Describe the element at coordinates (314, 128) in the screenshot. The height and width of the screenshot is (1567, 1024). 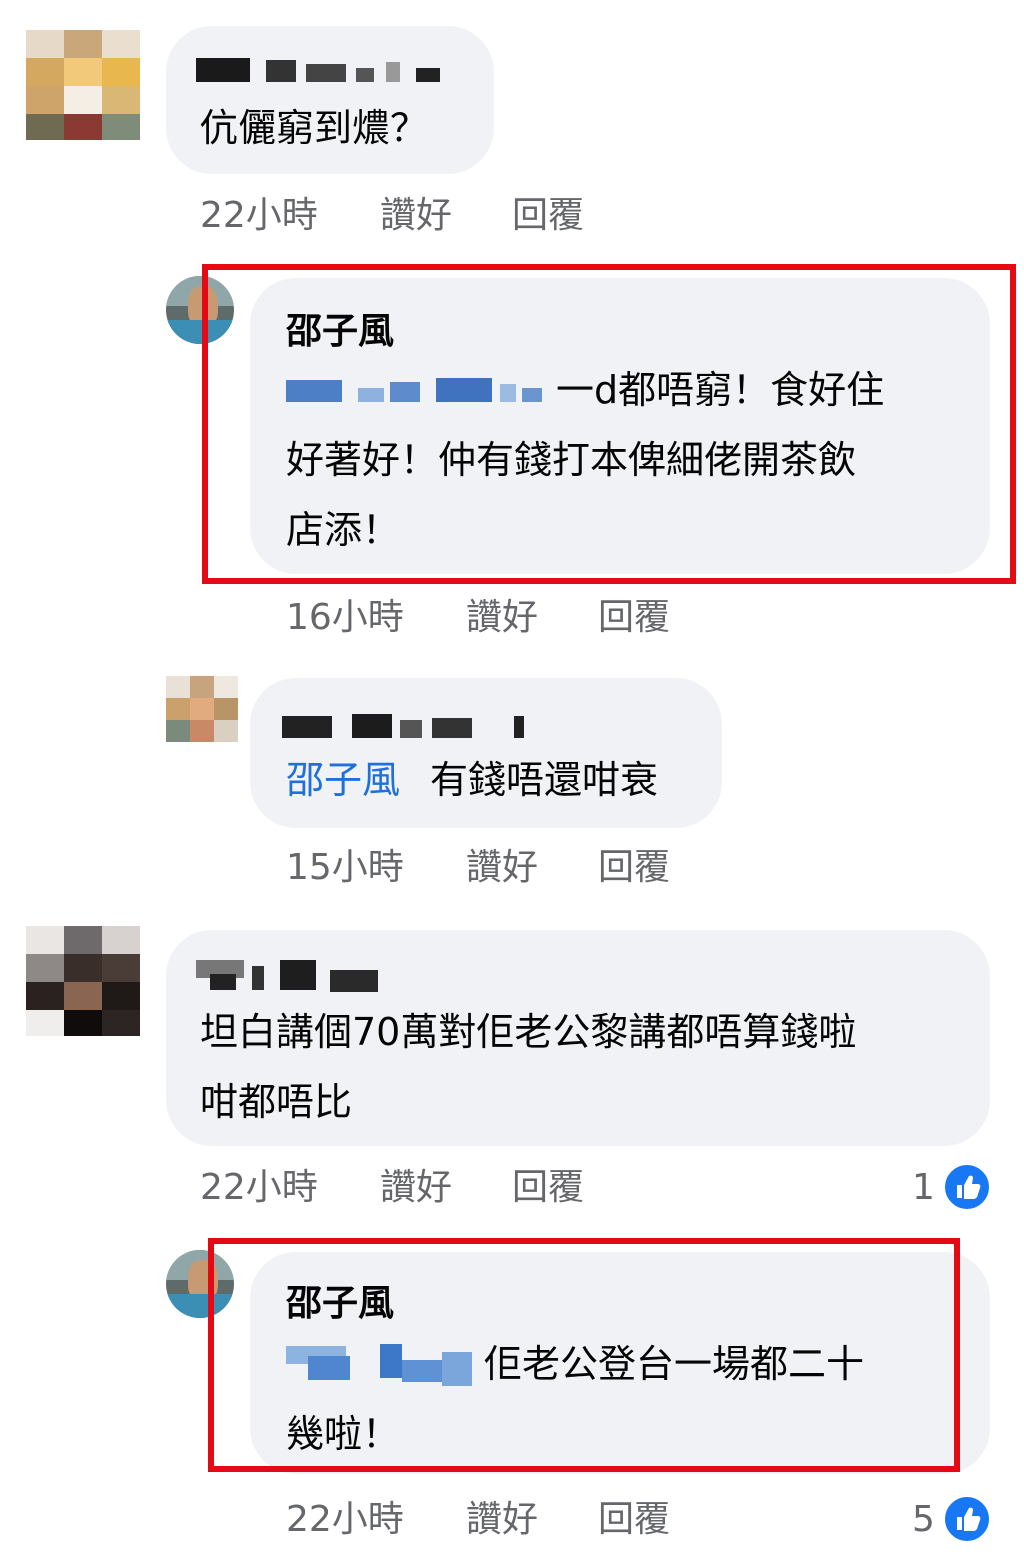
I see `comment-text: 伉儷窮到燶？` at that location.